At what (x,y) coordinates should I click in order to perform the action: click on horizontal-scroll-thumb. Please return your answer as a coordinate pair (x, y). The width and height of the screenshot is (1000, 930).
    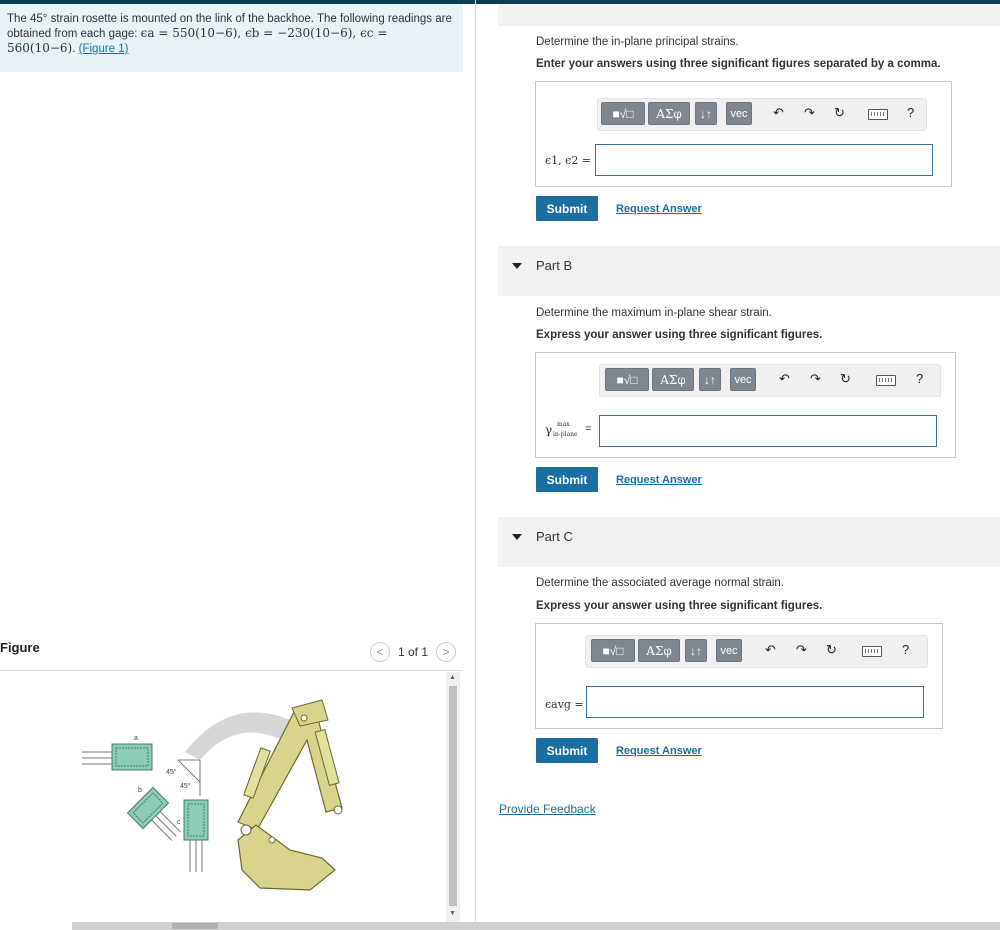
    Looking at the image, I should click on (195, 926).